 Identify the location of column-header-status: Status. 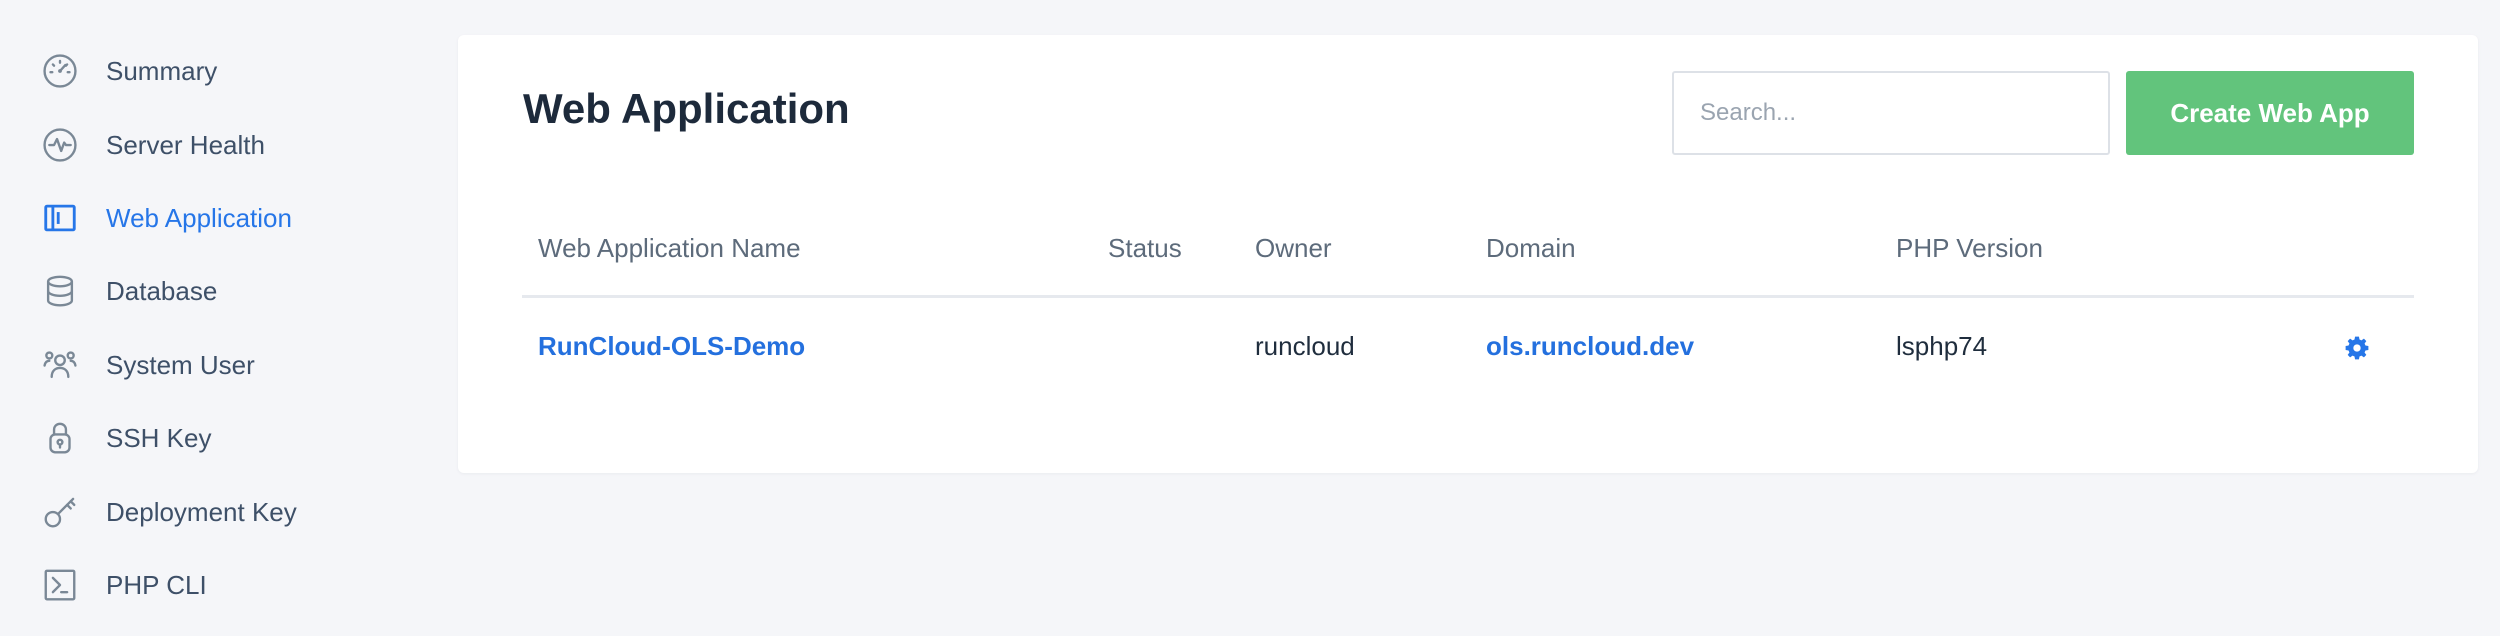
(1145, 248).